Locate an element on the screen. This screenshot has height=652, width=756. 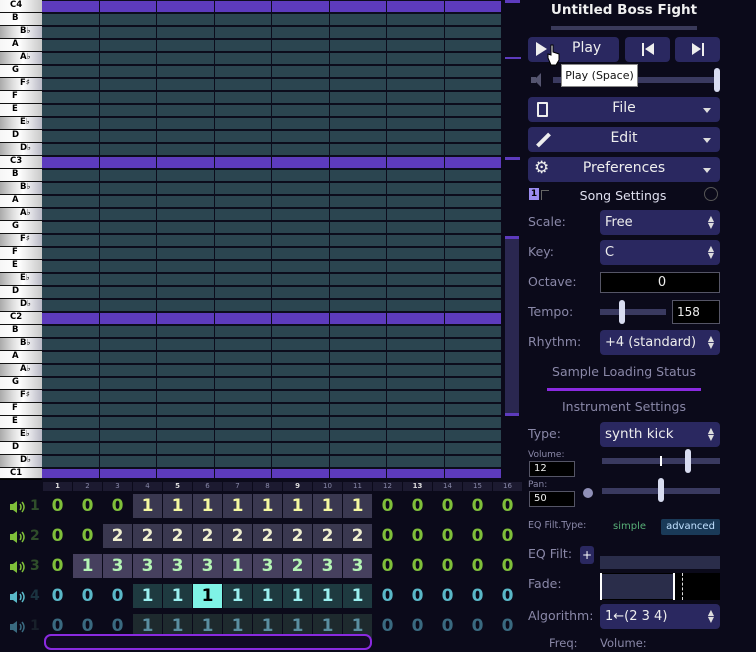
piano-key: G is located at coordinates (21, 227).